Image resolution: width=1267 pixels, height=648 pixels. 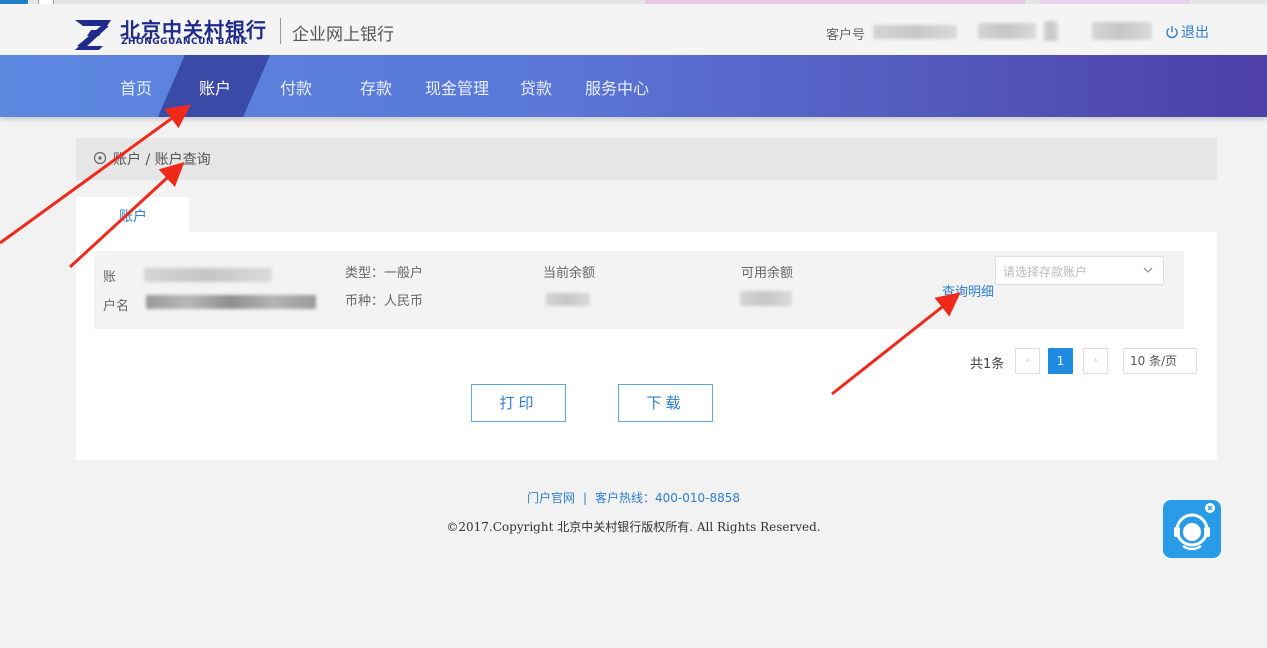 What do you see at coordinates (1195, 33) in the screenshot?
I see `logout-label: 退出` at bounding box center [1195, 33].